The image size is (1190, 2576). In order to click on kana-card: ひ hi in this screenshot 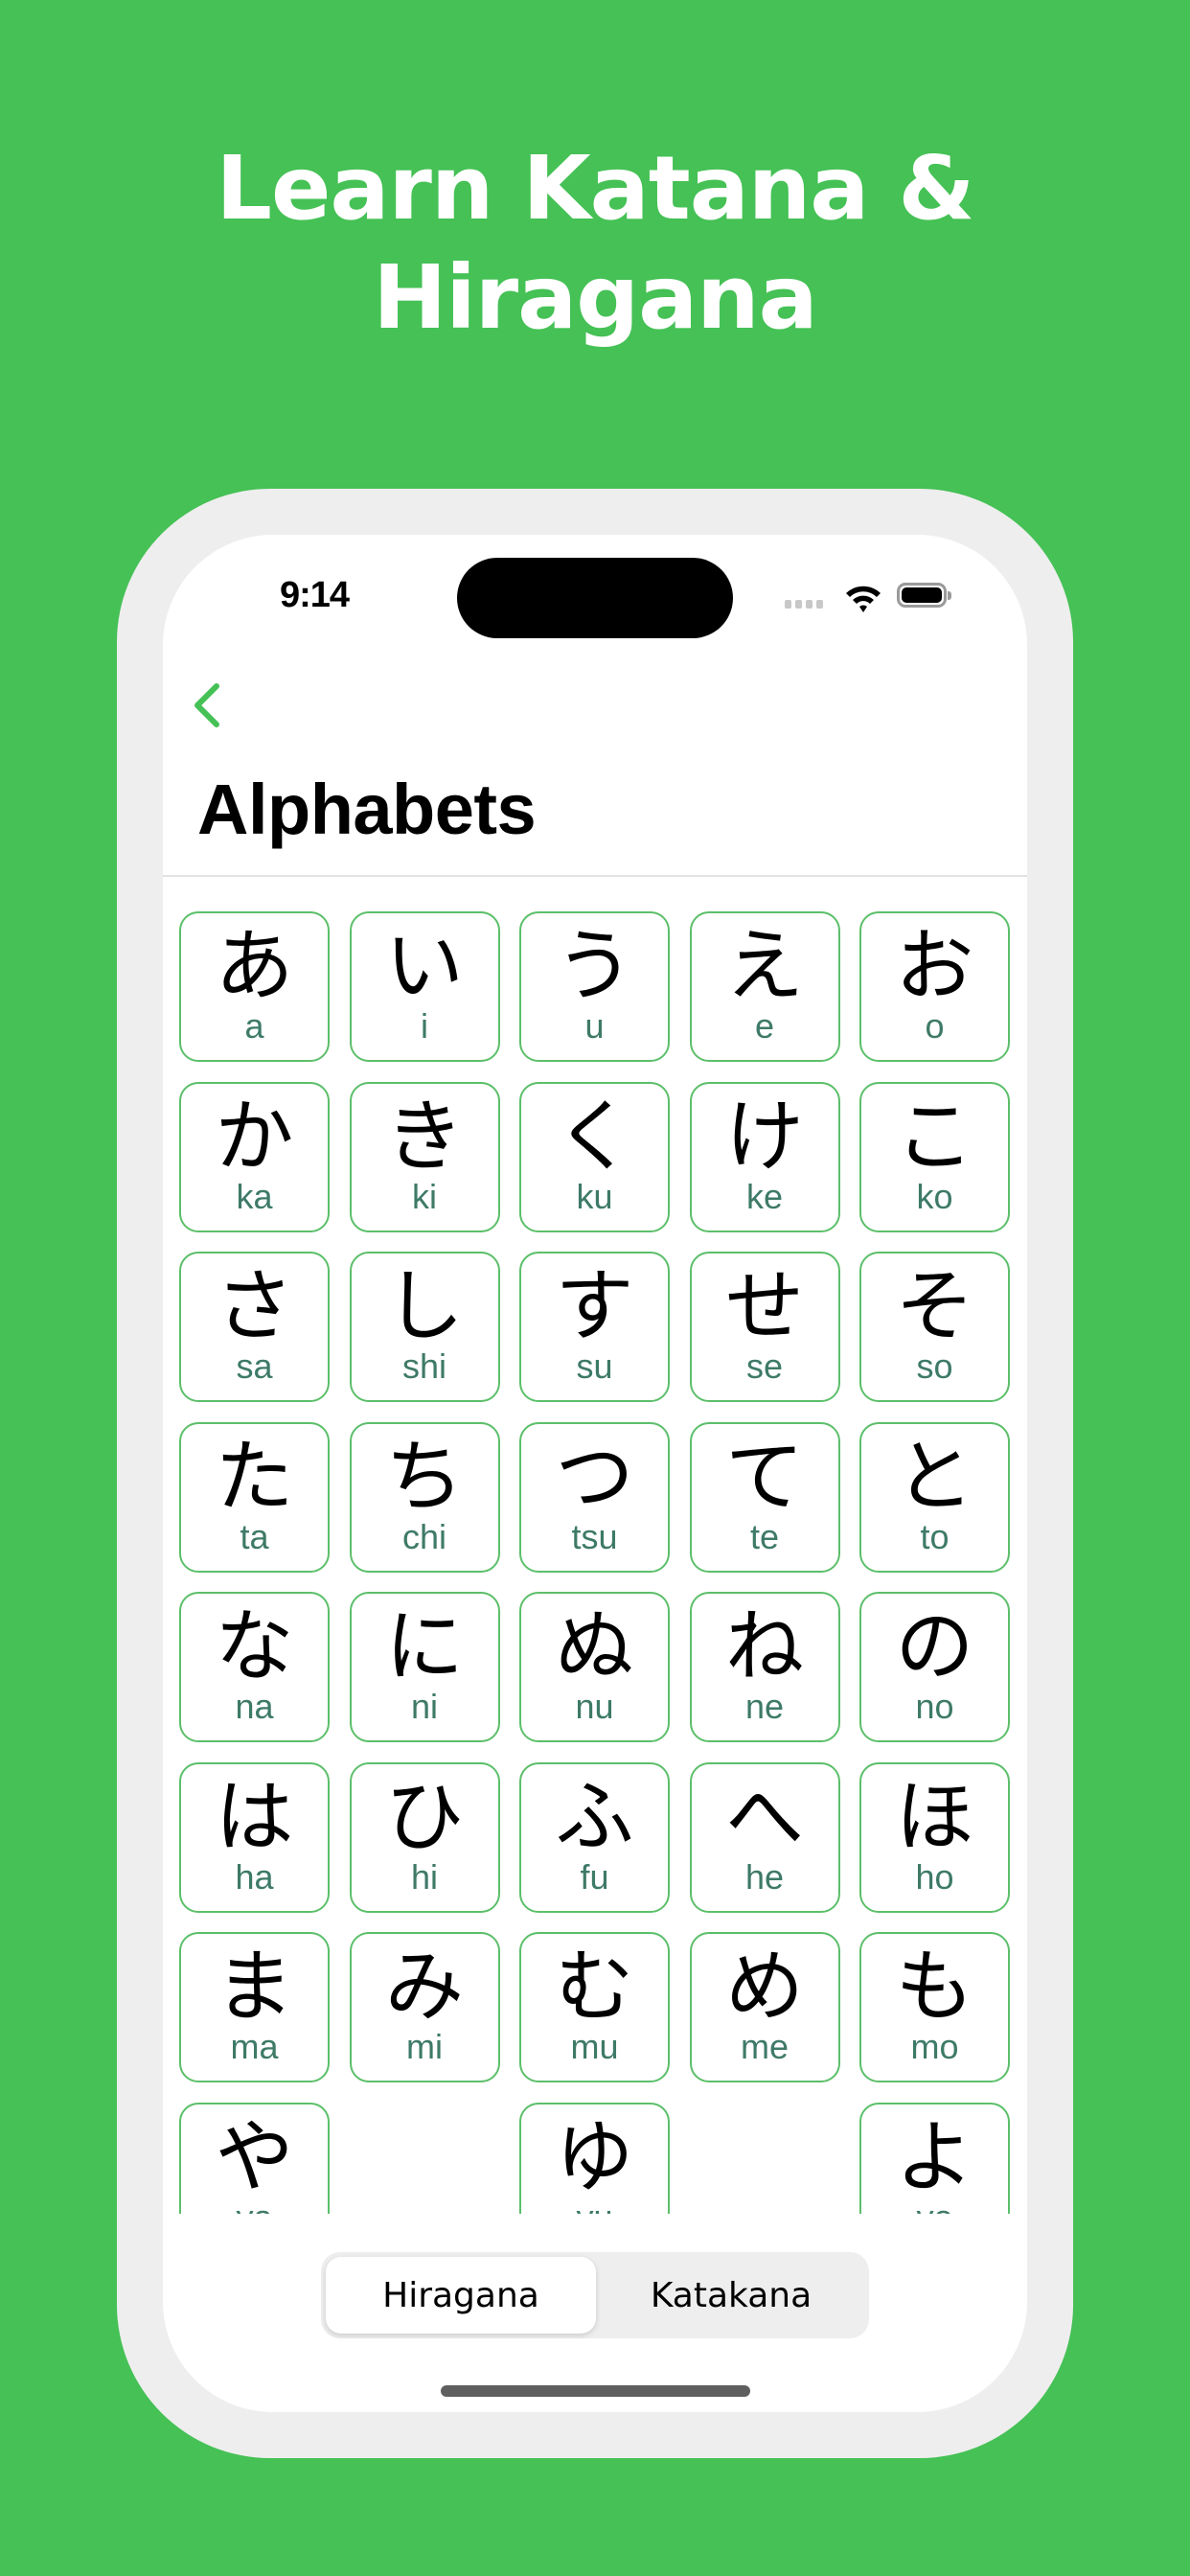, I will do `click(425, 1837)`.